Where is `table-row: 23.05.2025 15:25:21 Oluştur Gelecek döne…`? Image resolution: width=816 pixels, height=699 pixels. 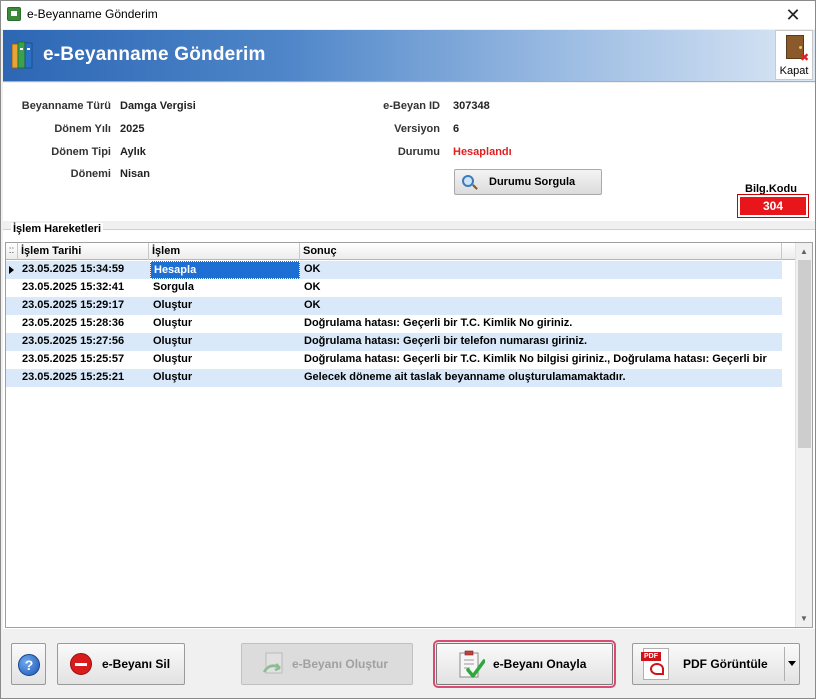
table-row: 23.05.2025 15:25:21 Oluştur Gelecek döne… is located at coordinates (394, 378).